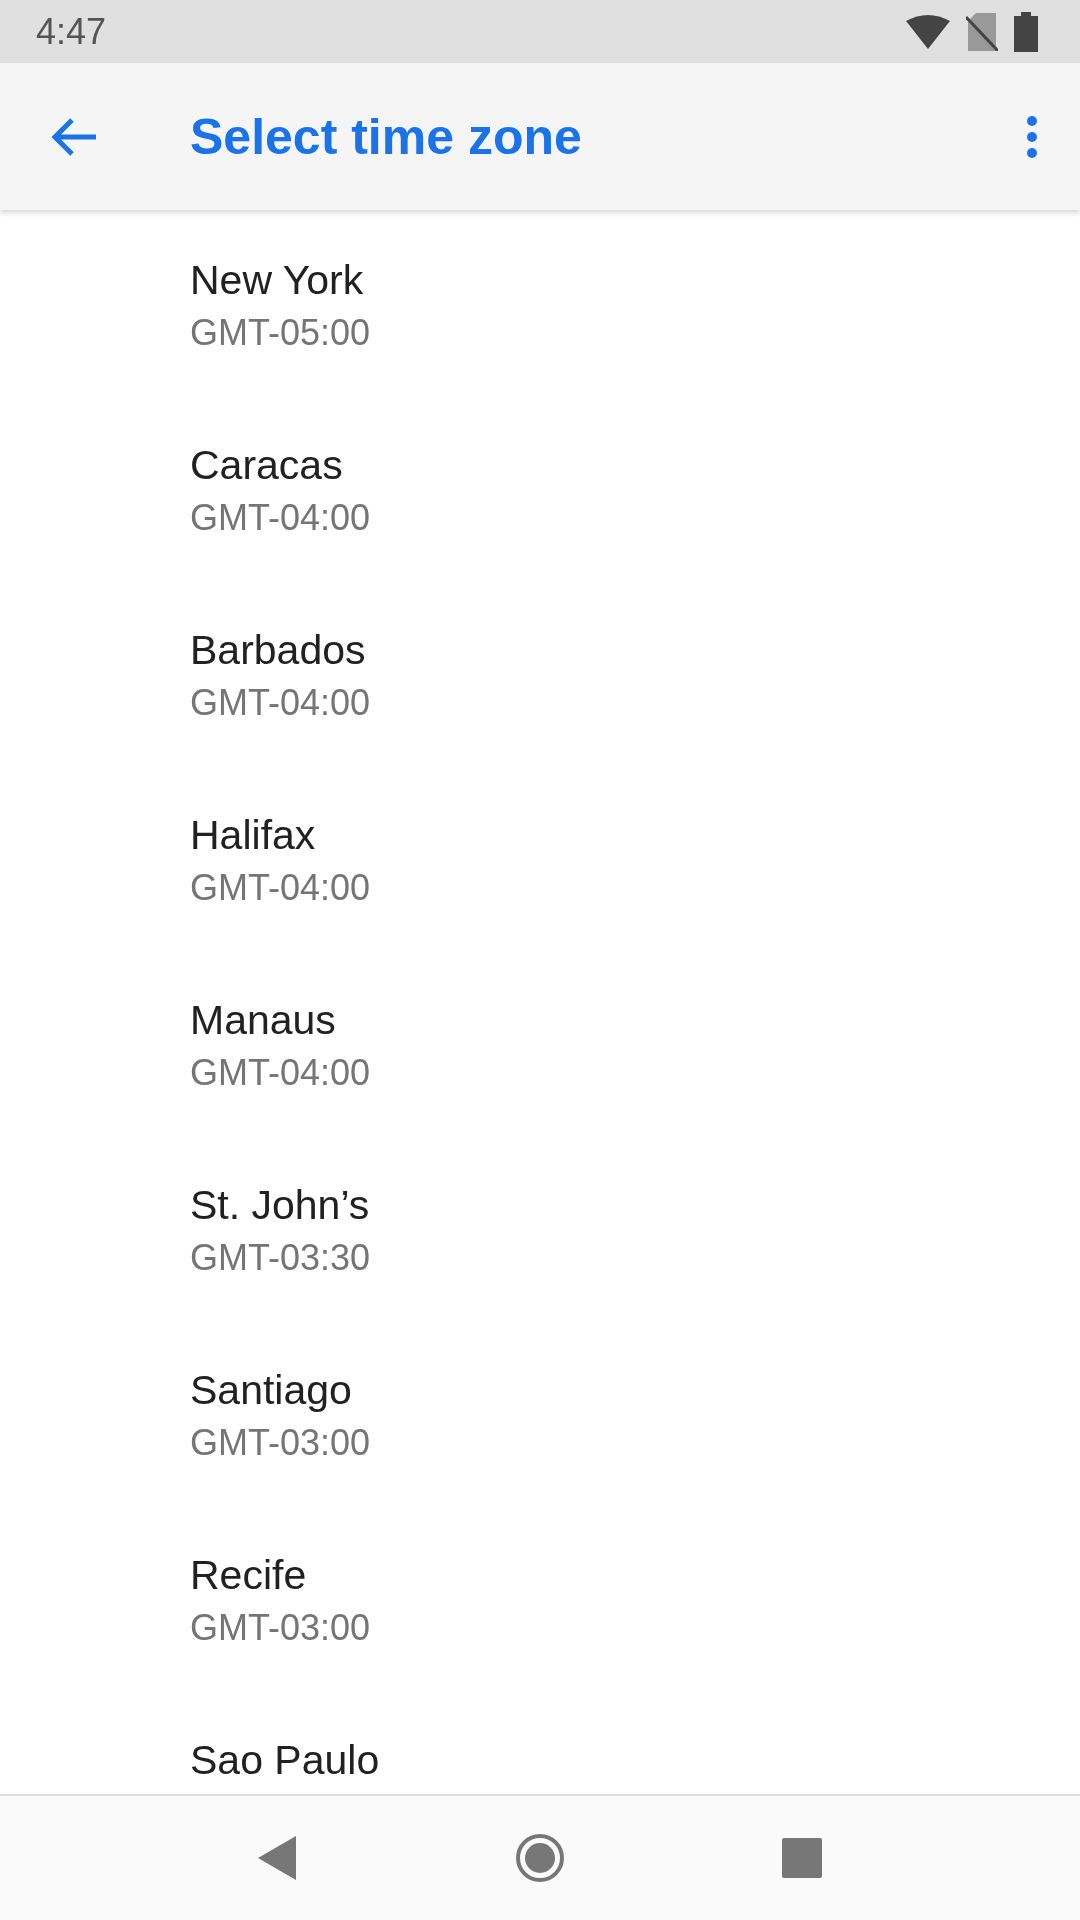 This screenshot has width=1080, height=1920. What do you see at coordinates (71, 31) in the screenshot?
I see `clock-time: 4:47` at bounding box center [71, 31].